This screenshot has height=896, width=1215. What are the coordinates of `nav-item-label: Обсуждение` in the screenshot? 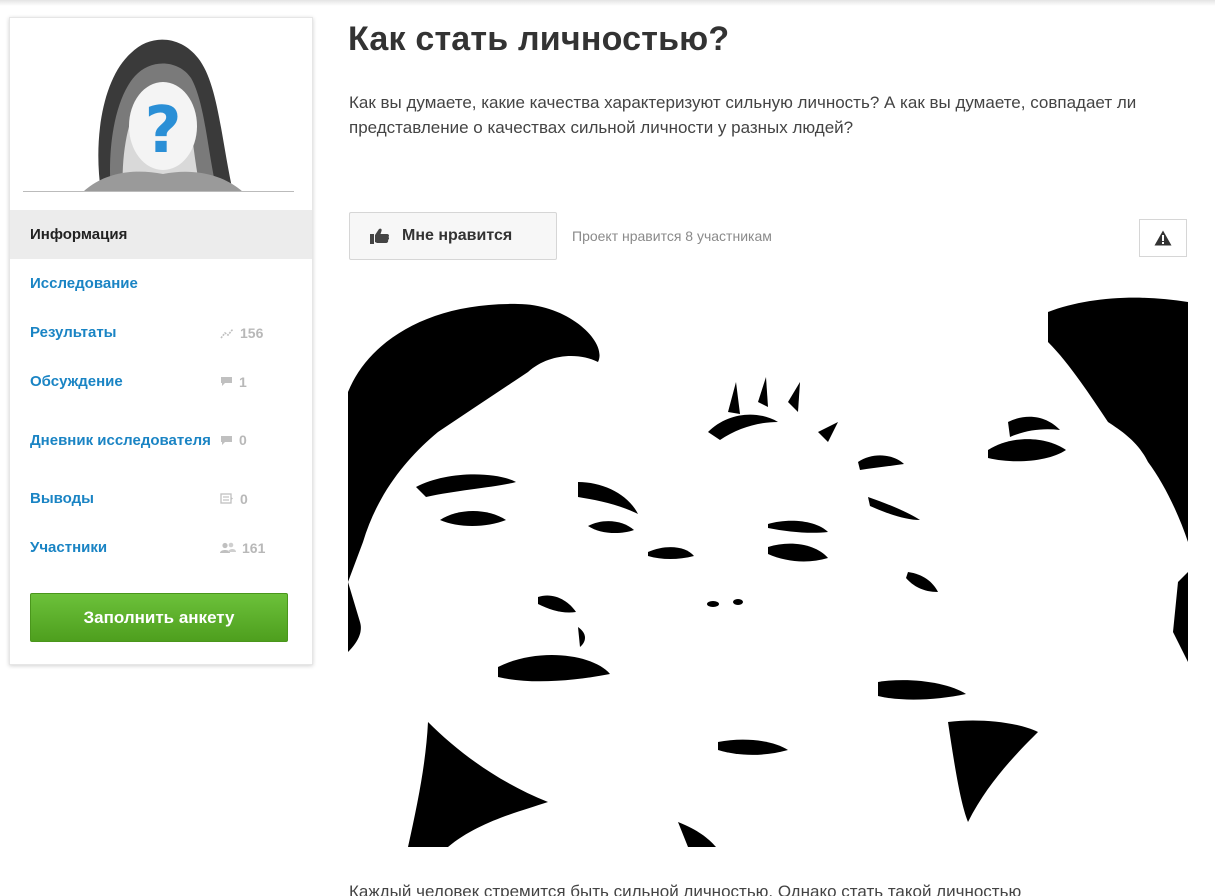 It's located at (76, 381).